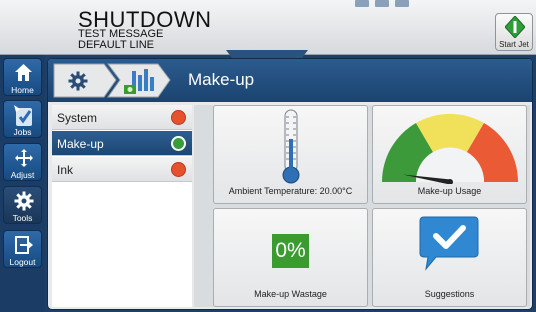 This screenshot has width=536, height=312. I want to click on nav-tools-button: Tools, so click(22, 205).